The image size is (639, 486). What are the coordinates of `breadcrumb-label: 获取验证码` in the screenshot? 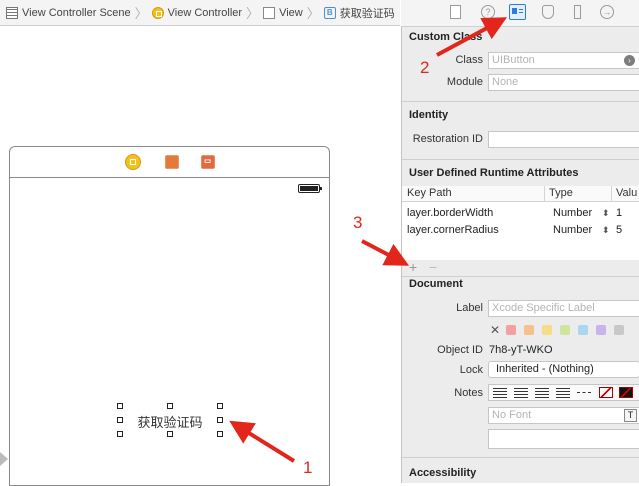 It's located at (367, 13).